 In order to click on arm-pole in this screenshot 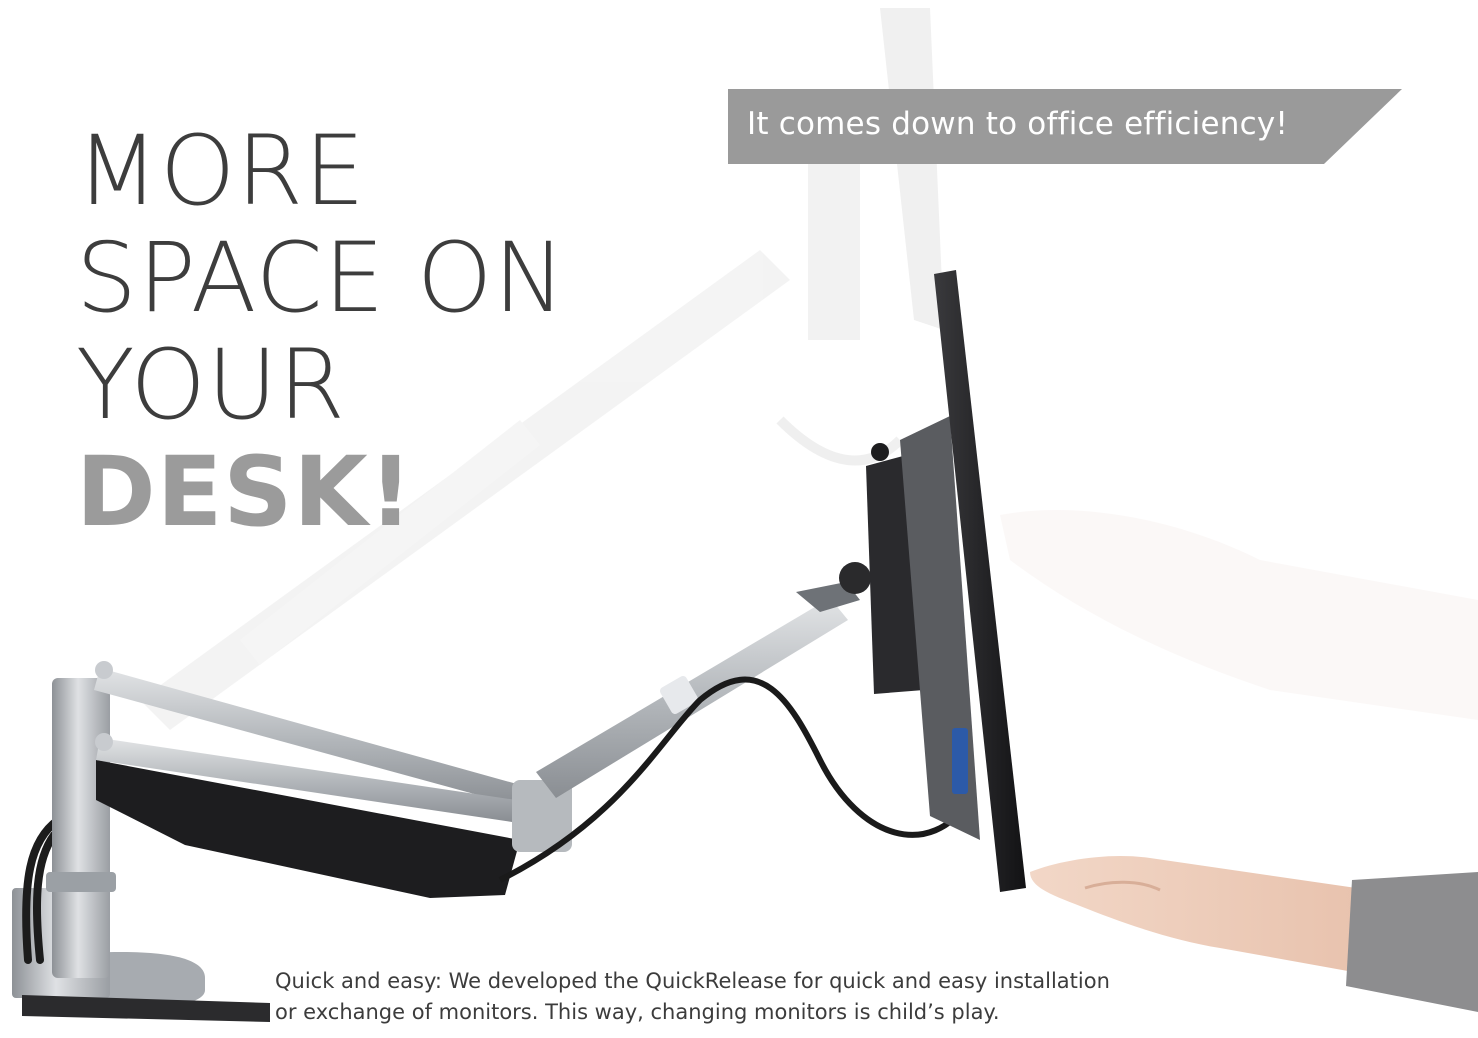, I will do `click(81, 828)`.